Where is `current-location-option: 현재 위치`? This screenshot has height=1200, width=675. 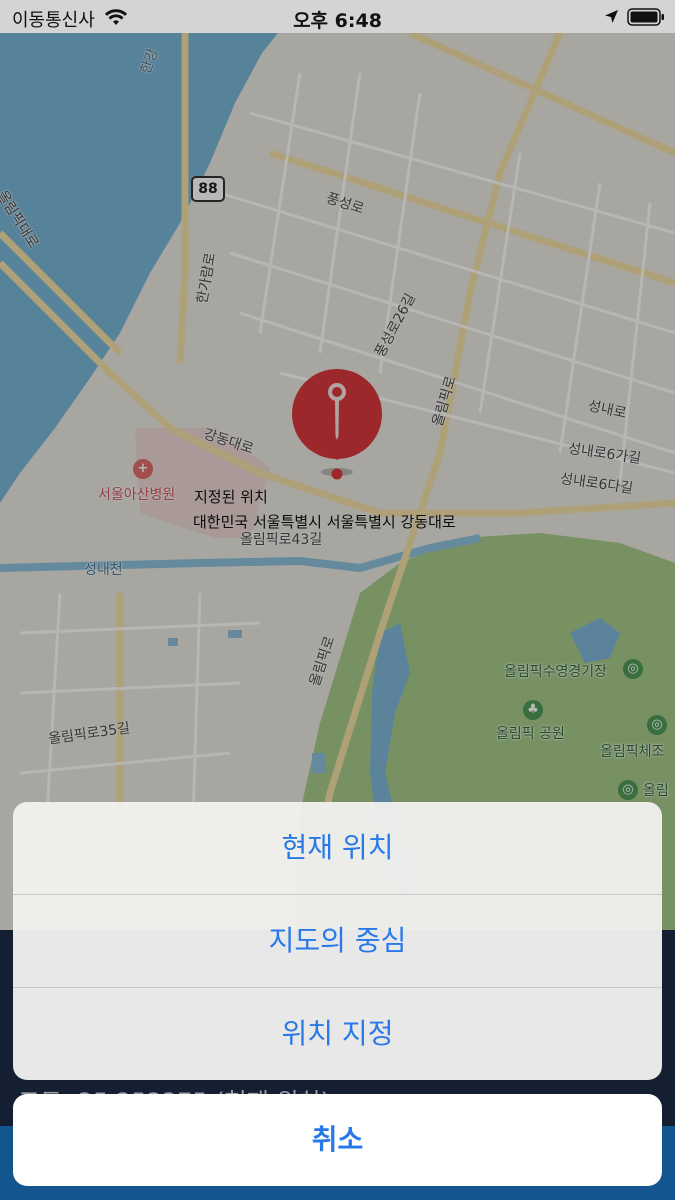 current-location-option: 현재 위치 is located at coordinates (337, 848).